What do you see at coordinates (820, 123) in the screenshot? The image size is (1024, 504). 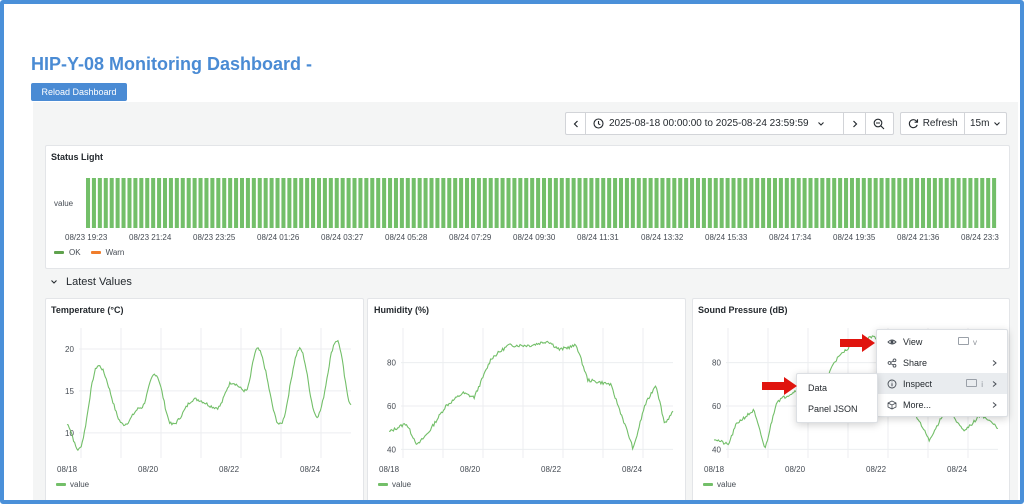 I see `chevron-down-icon` at bounding box center [820, 123].